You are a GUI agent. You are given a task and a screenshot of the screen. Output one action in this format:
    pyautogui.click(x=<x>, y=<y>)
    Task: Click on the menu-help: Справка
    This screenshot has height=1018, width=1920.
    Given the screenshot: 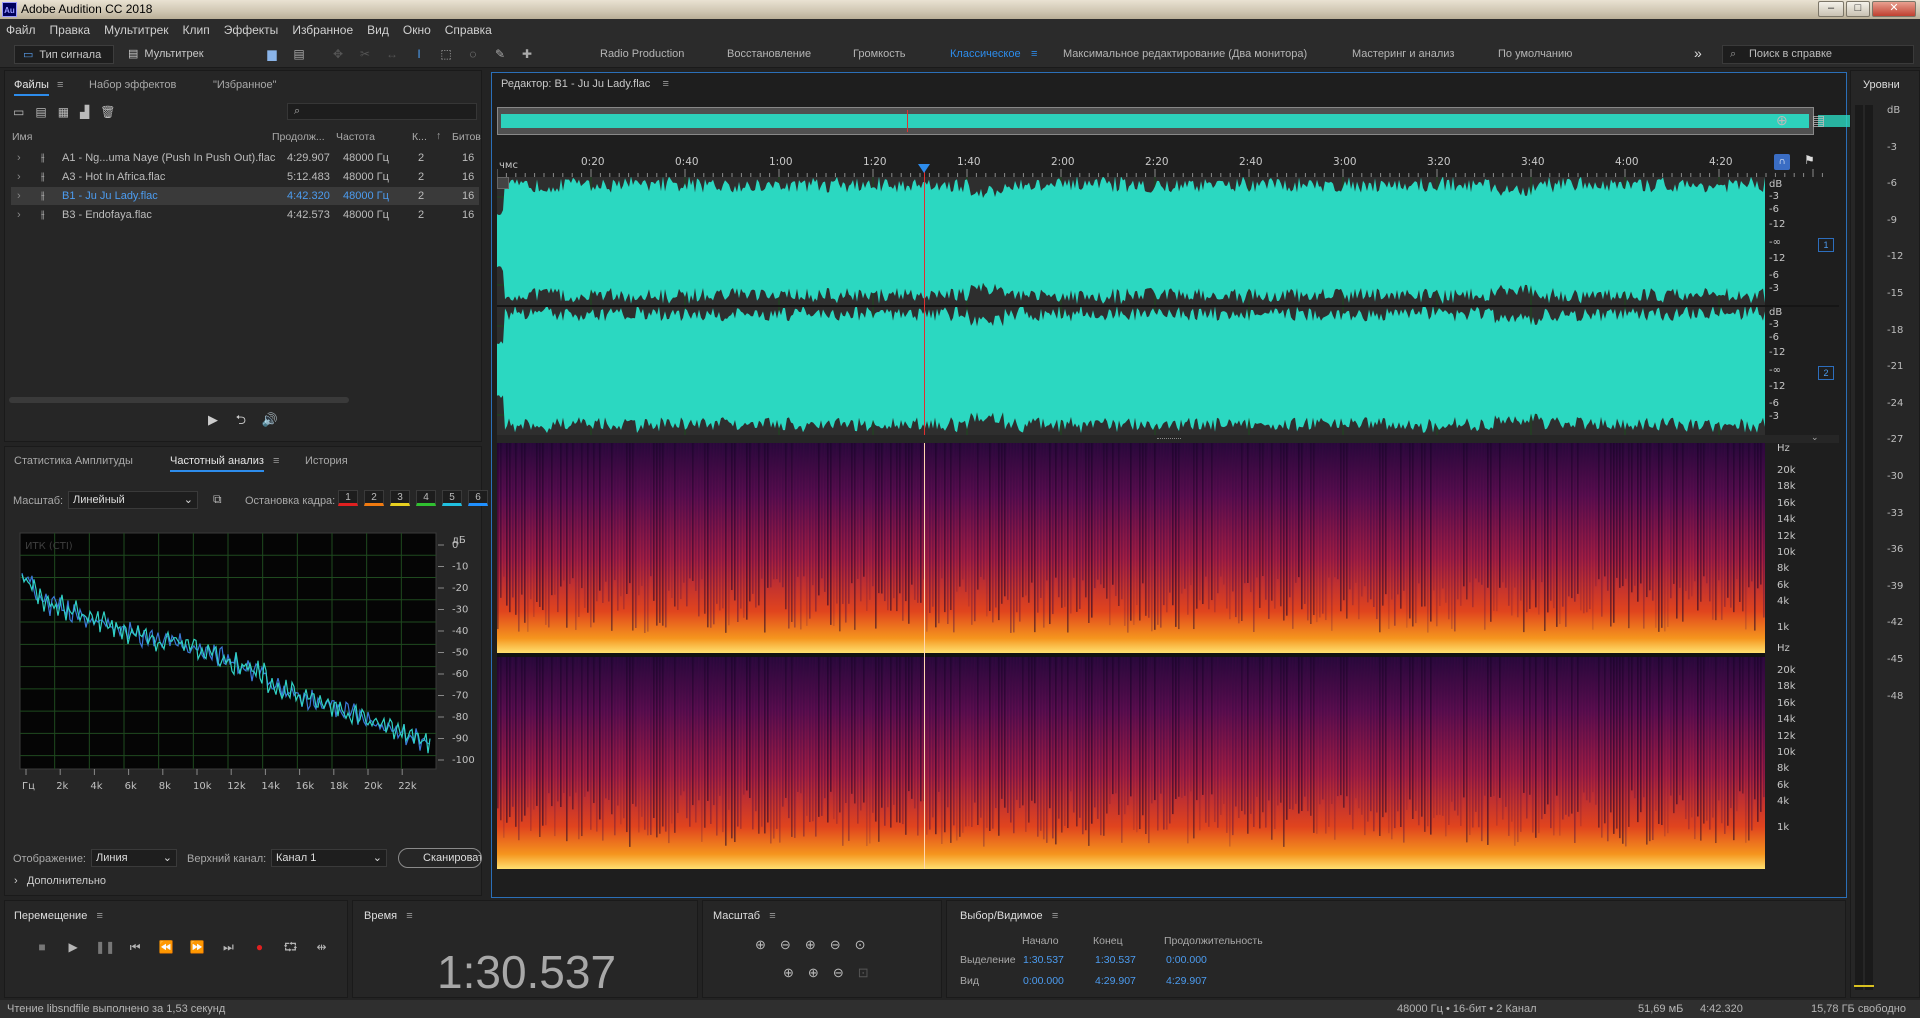 What is the action you would take?
    pyautogui.click(x=468, y=30)
    